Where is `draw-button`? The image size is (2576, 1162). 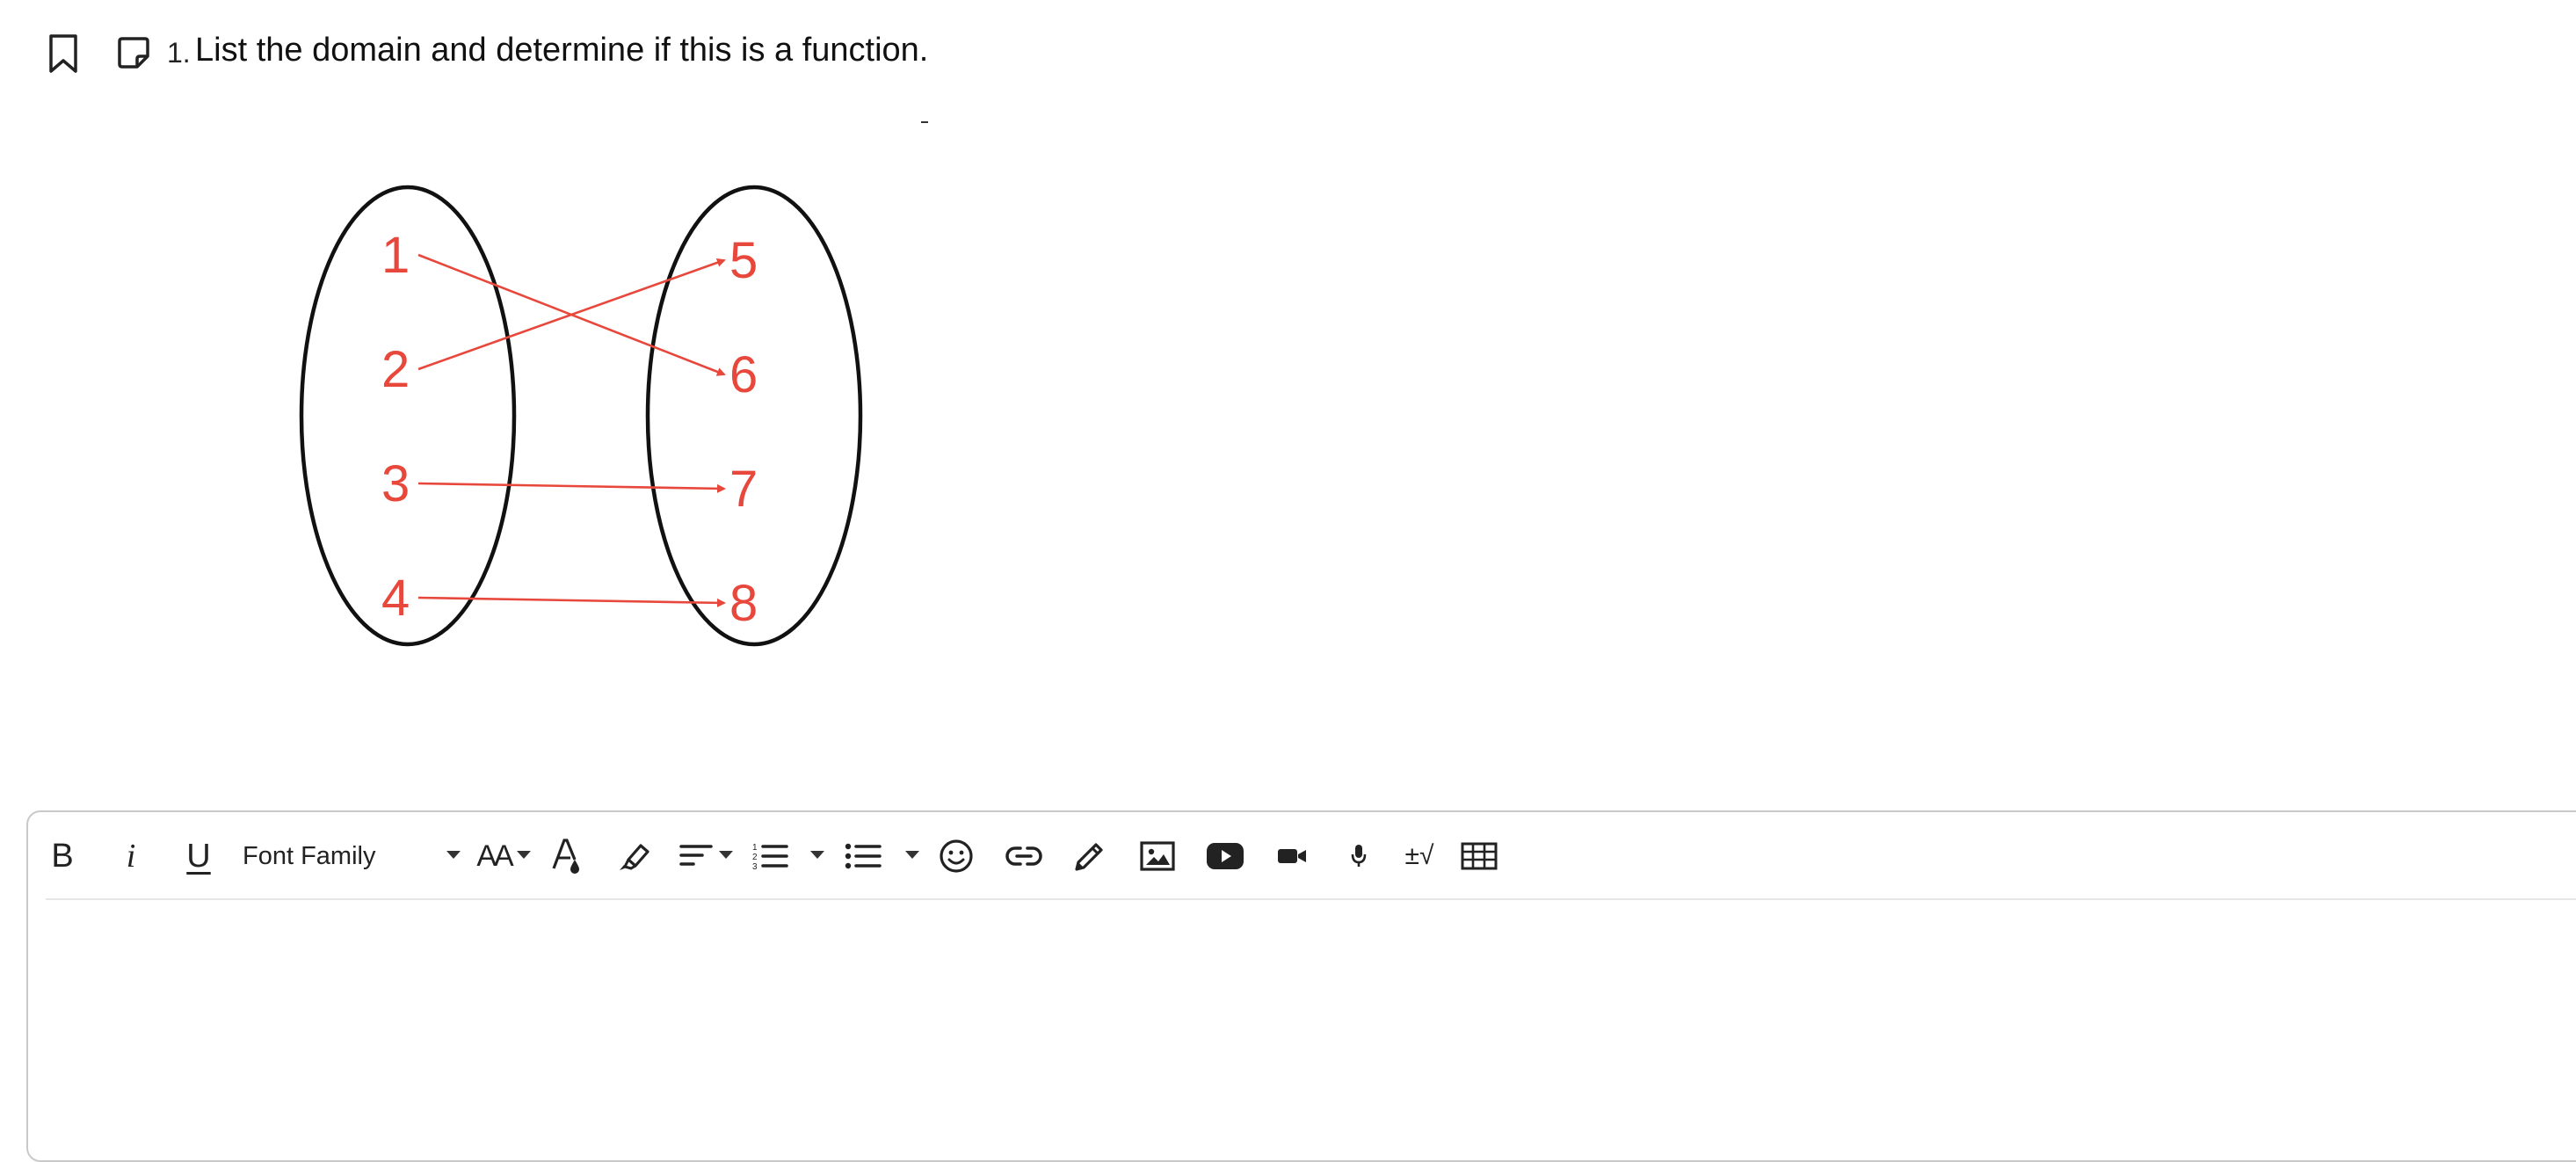
draw-button is located at coordinates (1089, 856).